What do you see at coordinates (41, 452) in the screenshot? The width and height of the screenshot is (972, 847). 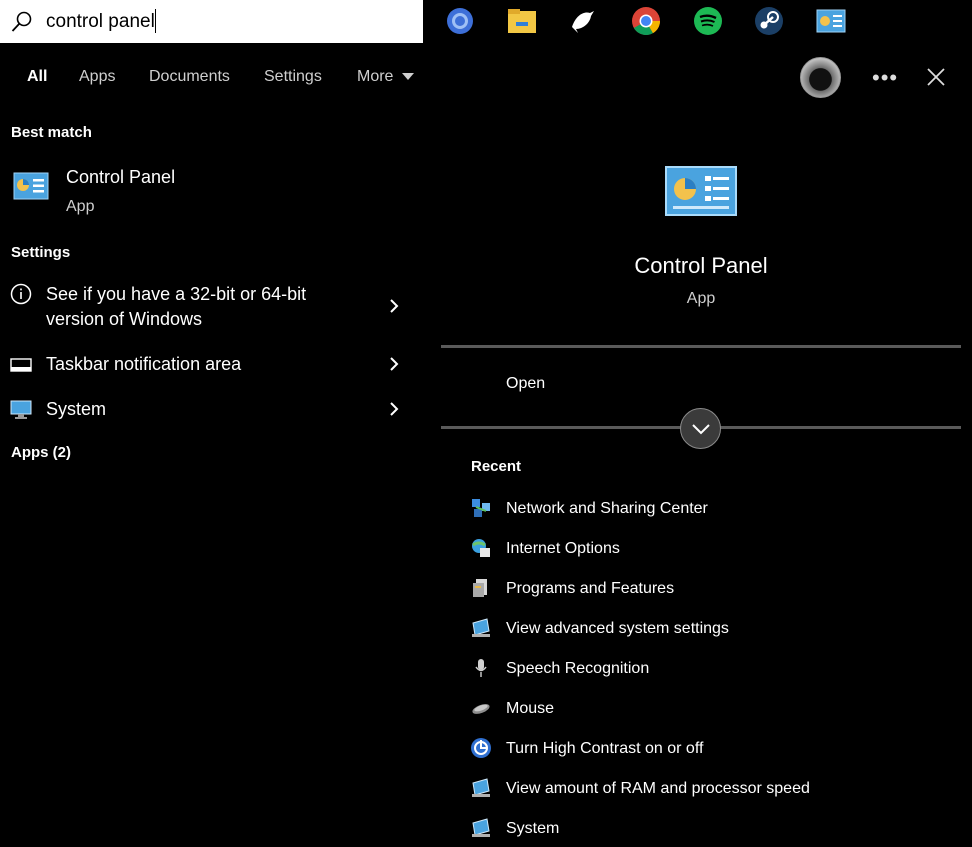 I see `apps-heading: Apps (2)` at bounding box center [41, 452].